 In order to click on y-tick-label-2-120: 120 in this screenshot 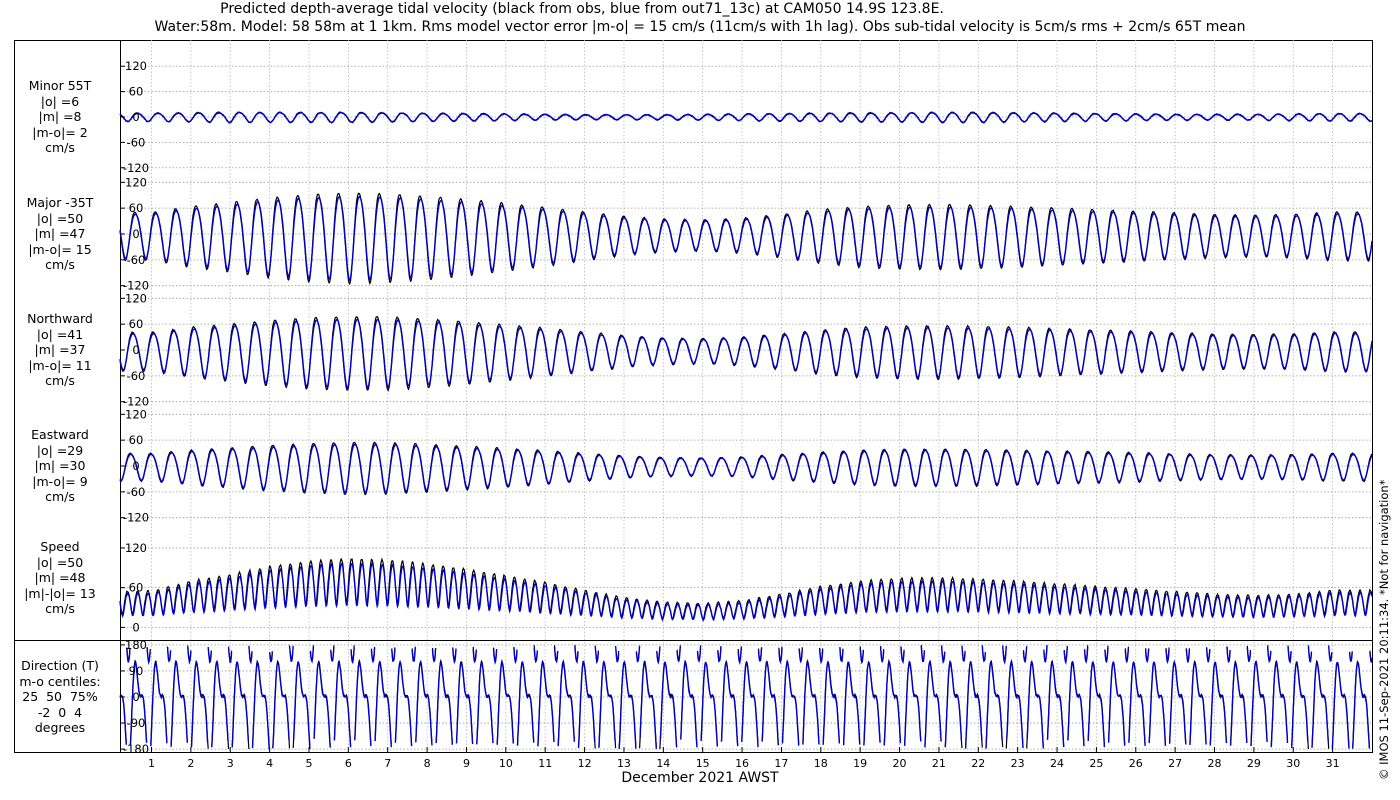, I will do `click(136, 298)`.